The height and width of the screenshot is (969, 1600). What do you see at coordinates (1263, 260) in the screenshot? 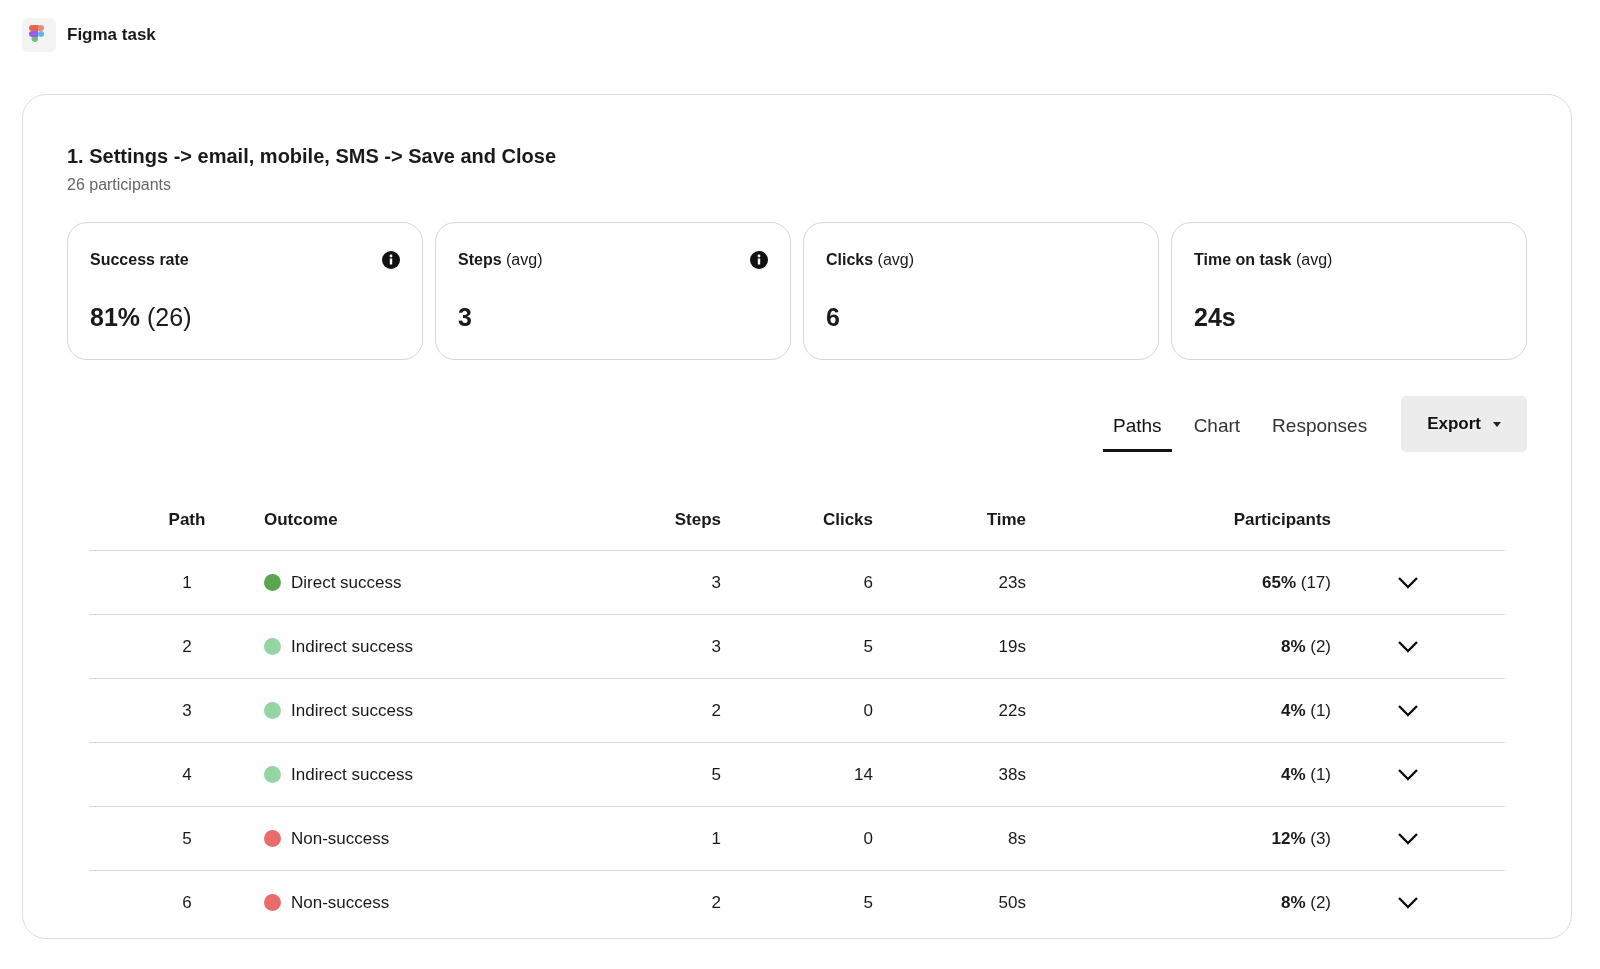
I see `metric-label: Time on task (avg)` at bounding box center [1263, 260].